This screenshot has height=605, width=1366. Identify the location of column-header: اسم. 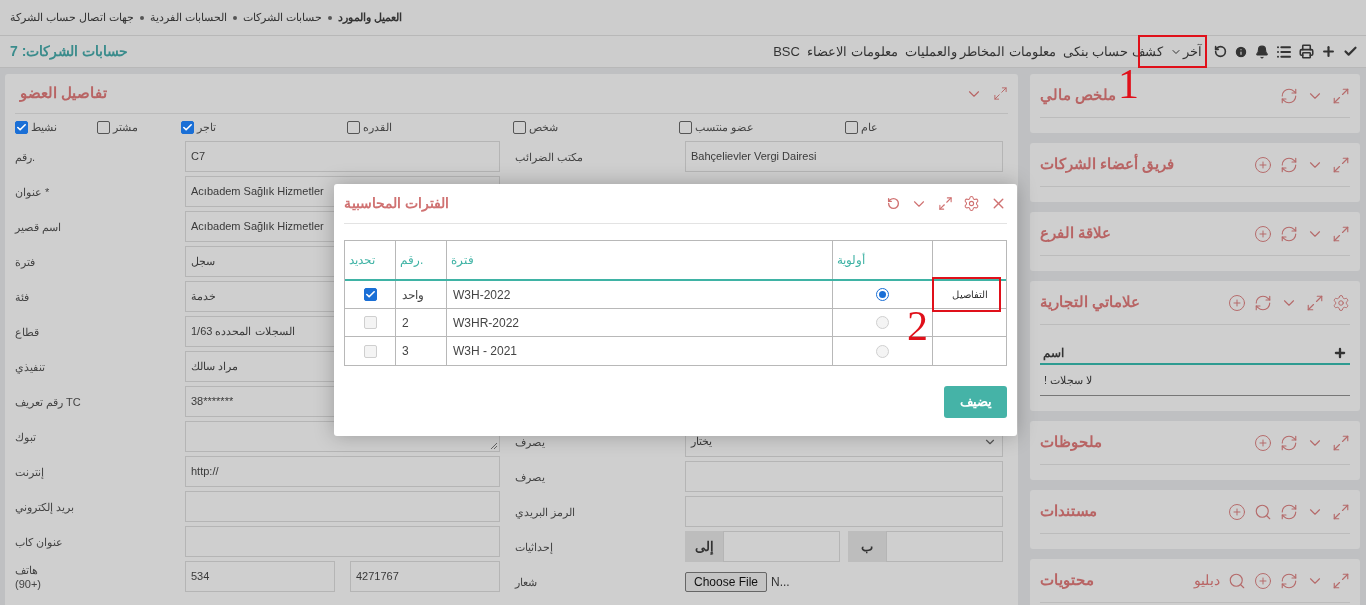
(1053, 353).